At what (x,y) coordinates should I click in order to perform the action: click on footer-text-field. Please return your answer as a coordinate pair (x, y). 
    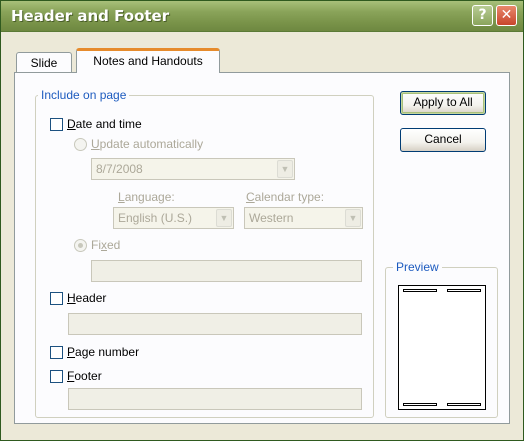
    Looking at the image, I should click on (215, 399).